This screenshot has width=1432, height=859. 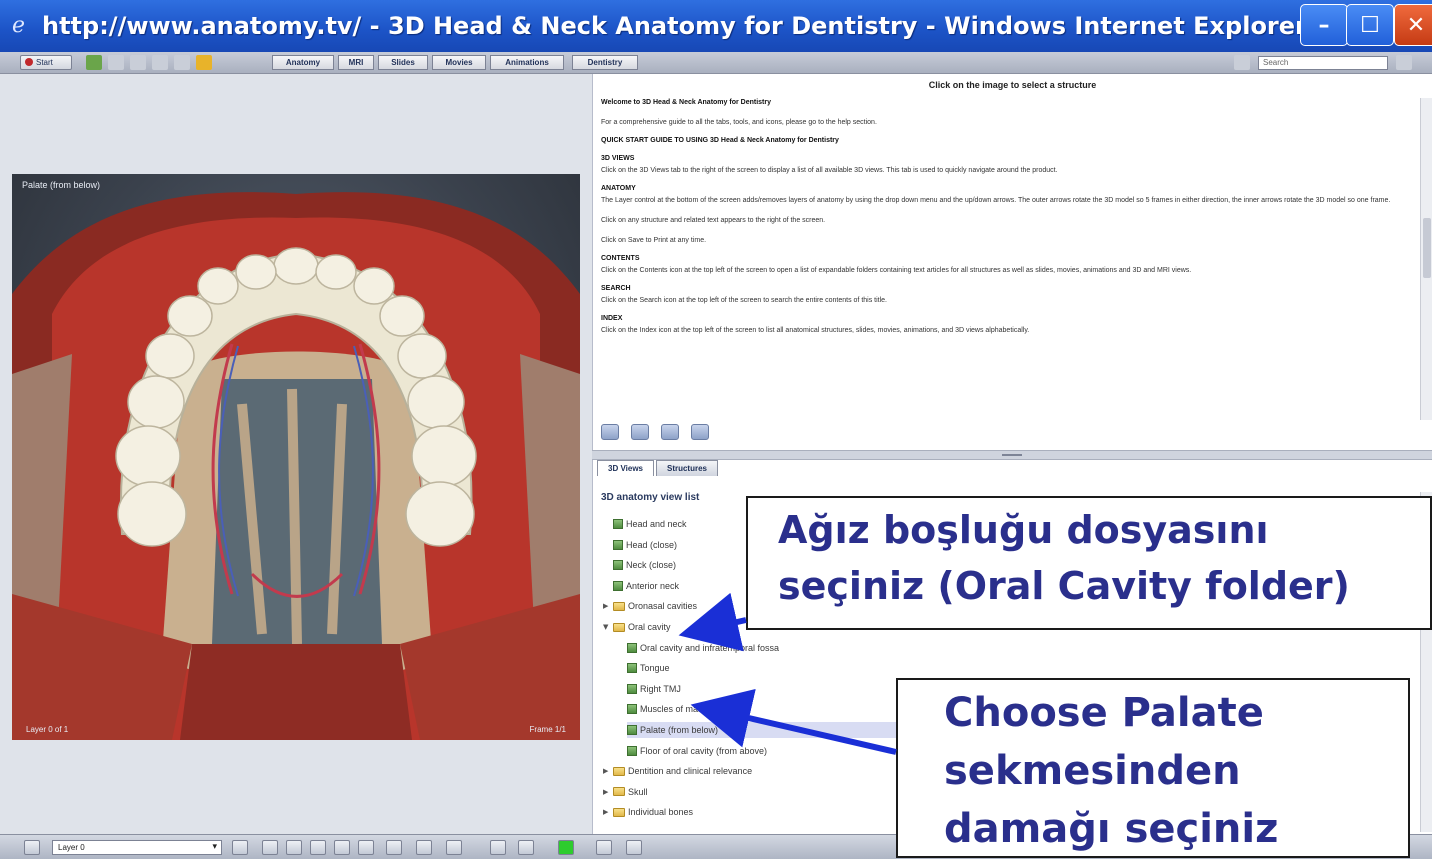 What do you see at coordinates (618, 188) in the screenshot?
I see `section-heading: ANATOMY` at bounding box center [618, 188].